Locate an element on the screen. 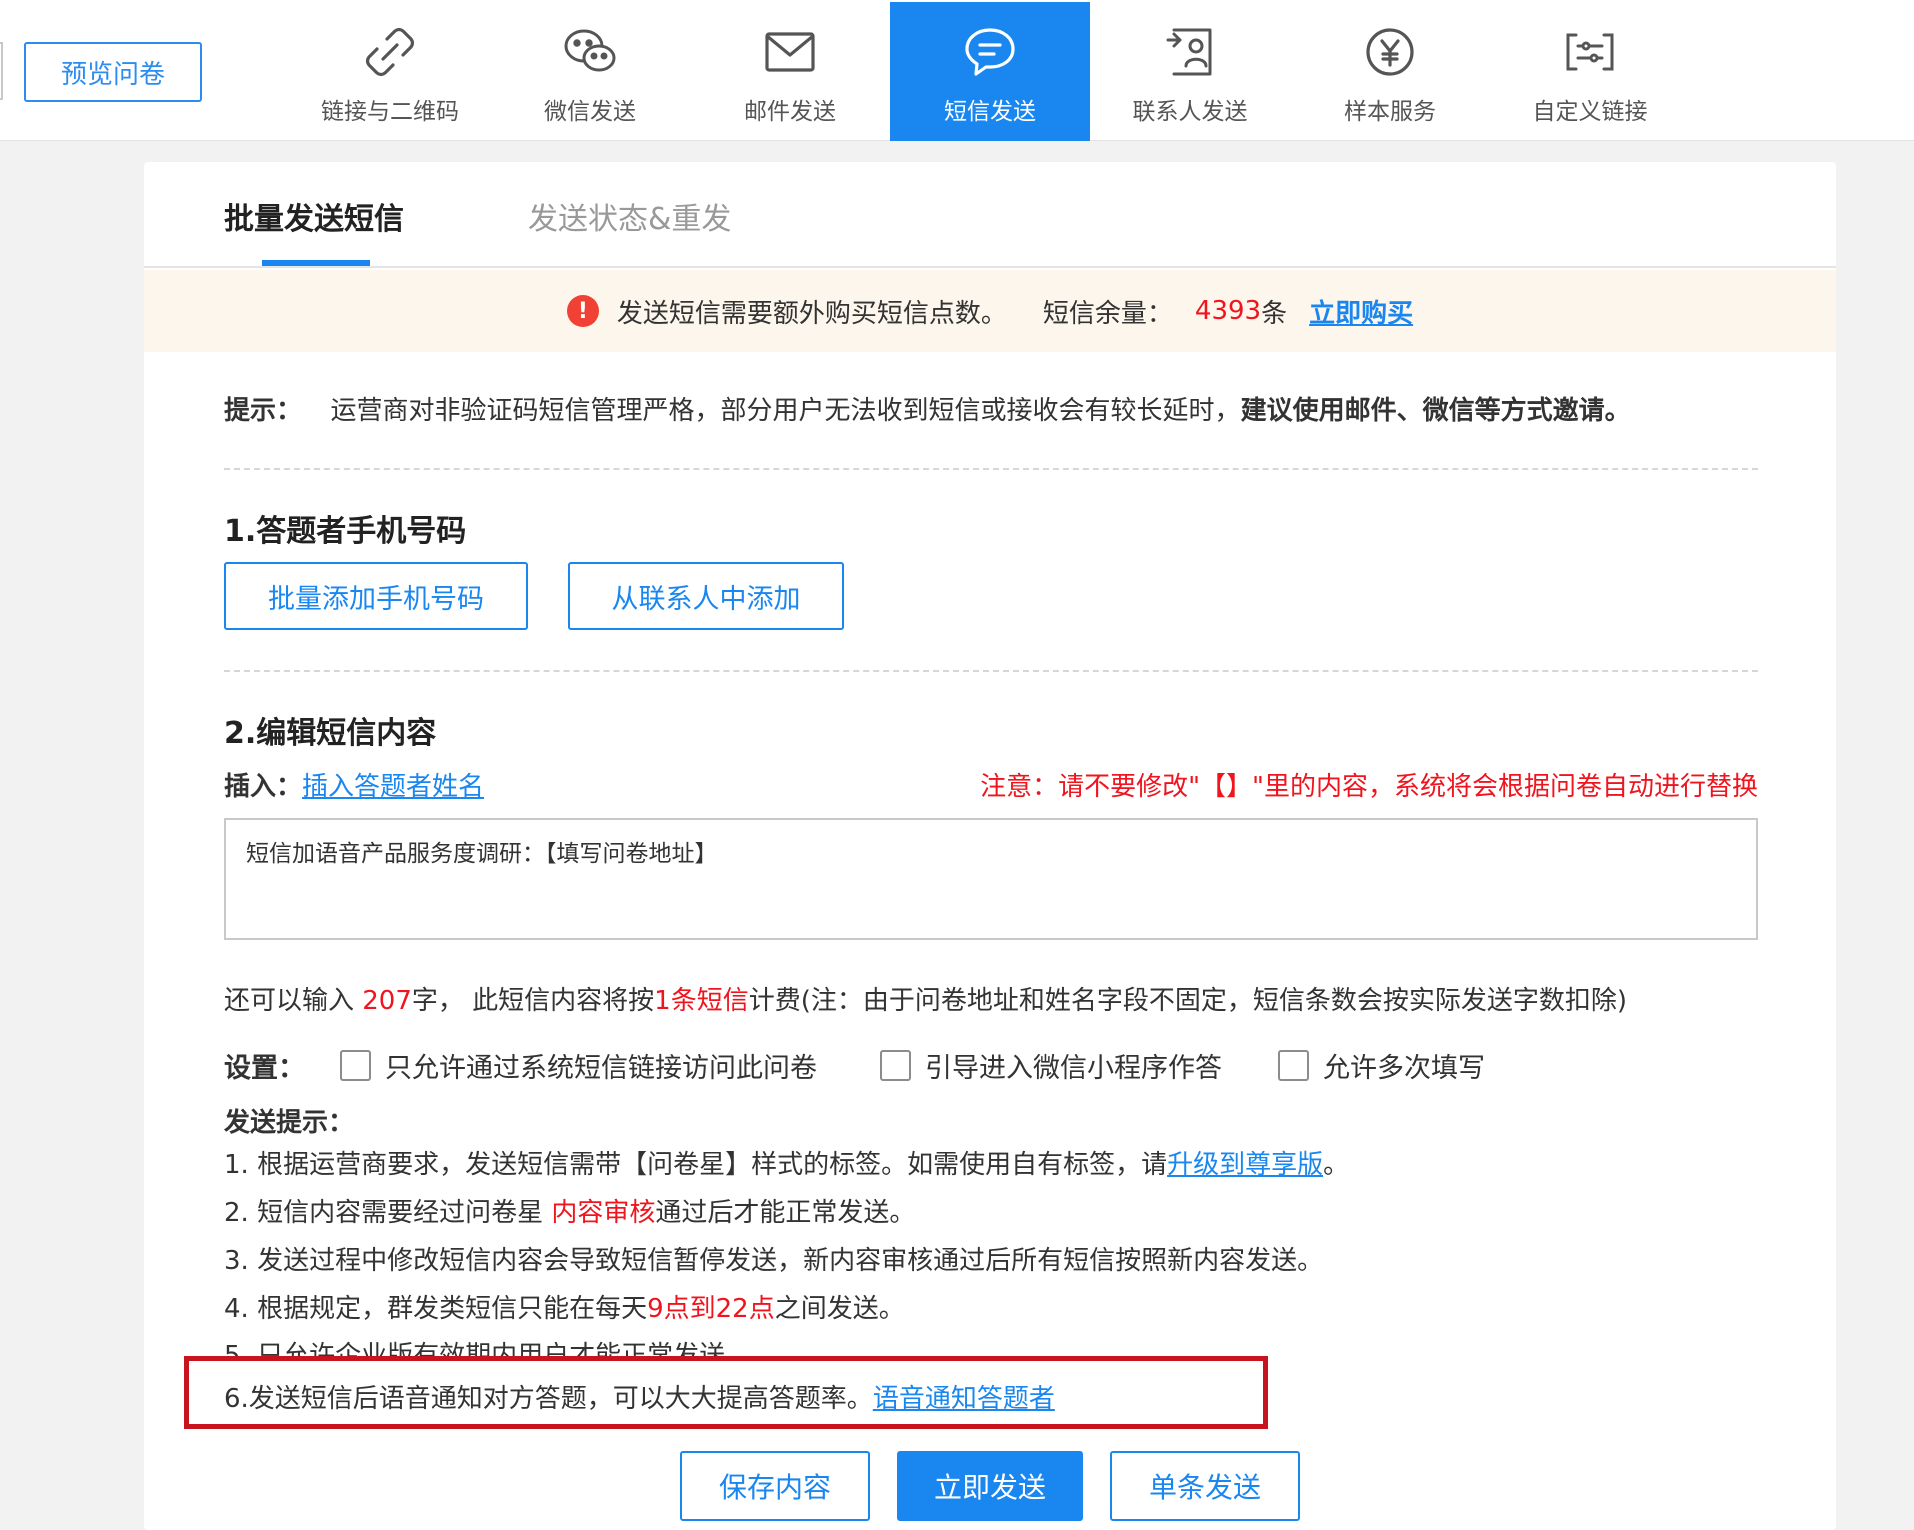 The width and height of the screenshot is (1914, 1530). single-send-button: 单条发送 is located at coordinates (1205, 1486).